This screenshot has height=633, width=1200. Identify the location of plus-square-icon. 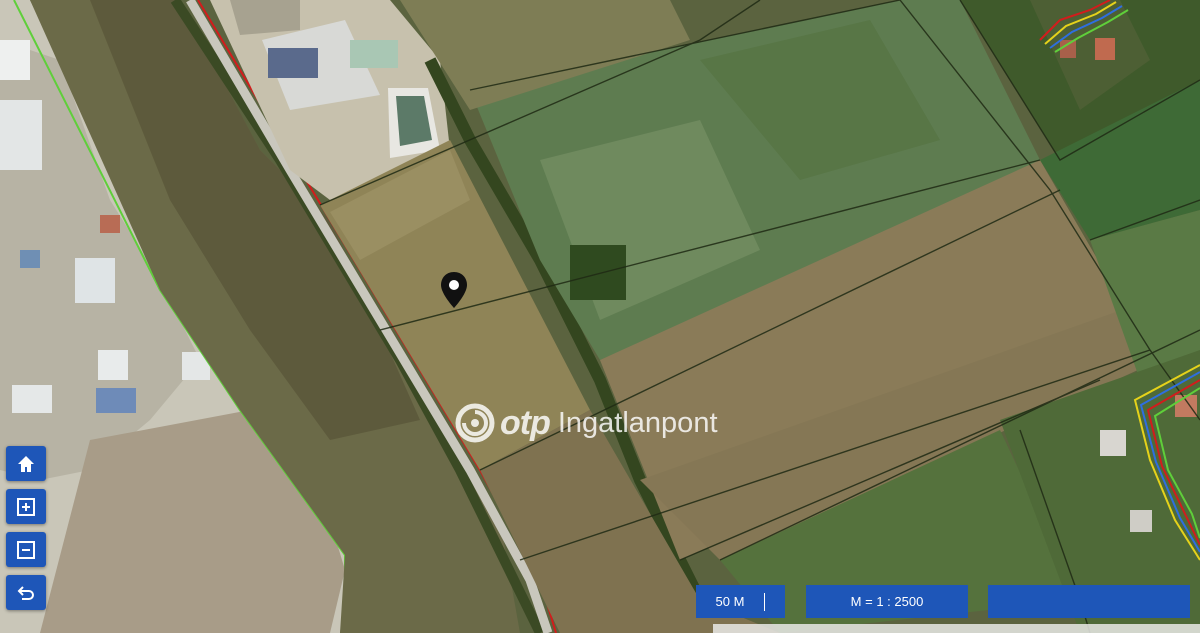
(26, 506).